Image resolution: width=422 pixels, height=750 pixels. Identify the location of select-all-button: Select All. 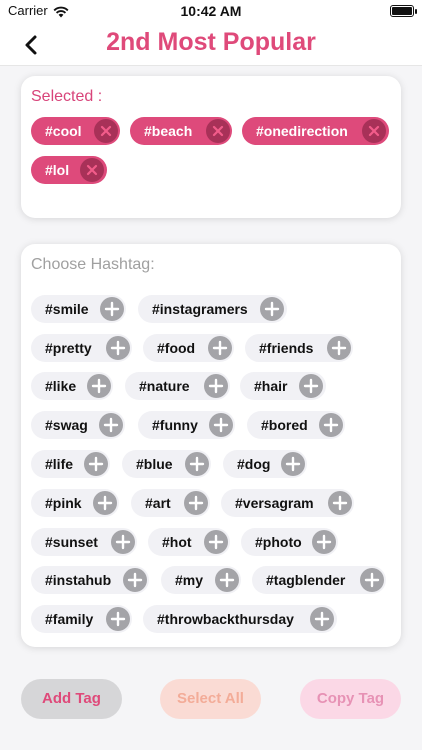
(210, 699).